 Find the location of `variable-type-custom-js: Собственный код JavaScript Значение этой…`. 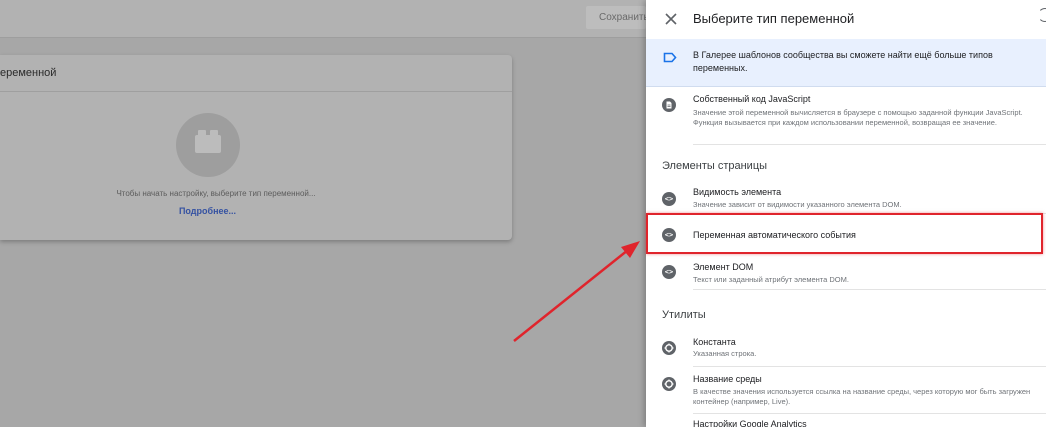

variable-type-custom-js: Собственный код JavaScript Значение этой… is located at coordinates (846, 116).